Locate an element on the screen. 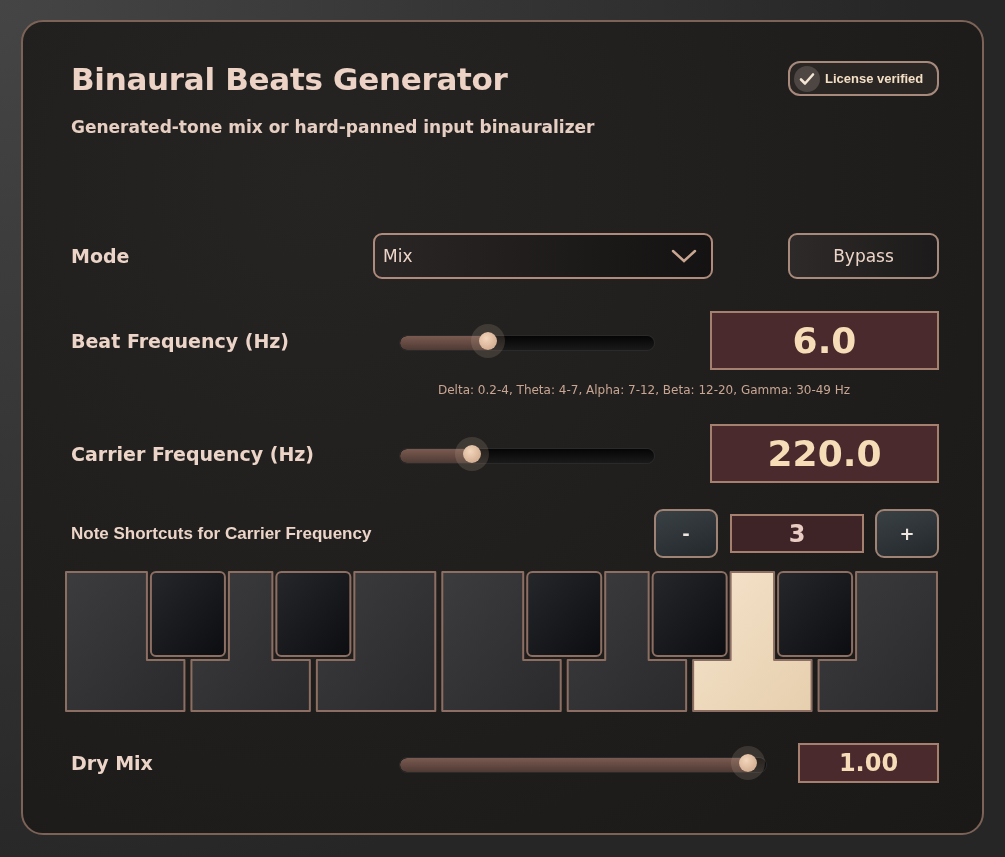  mode-dropdown: Mix is located at coordinates (543, 256).